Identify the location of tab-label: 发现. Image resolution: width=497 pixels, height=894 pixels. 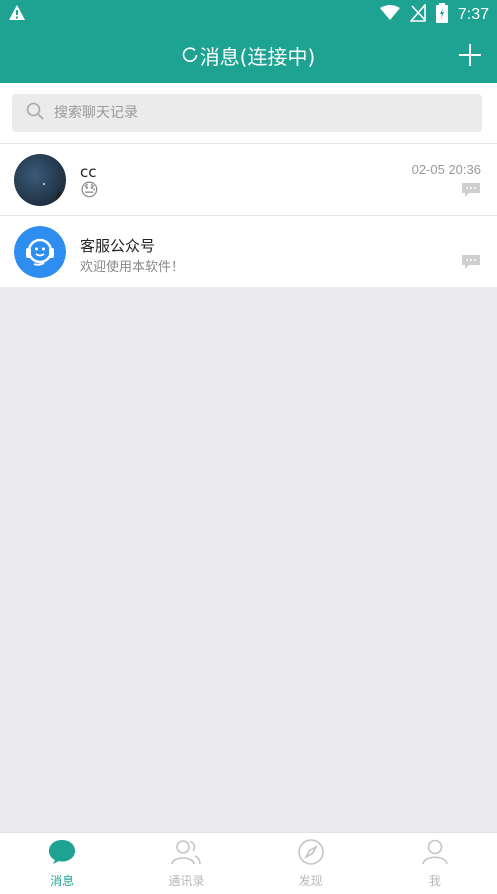
(310, 881).